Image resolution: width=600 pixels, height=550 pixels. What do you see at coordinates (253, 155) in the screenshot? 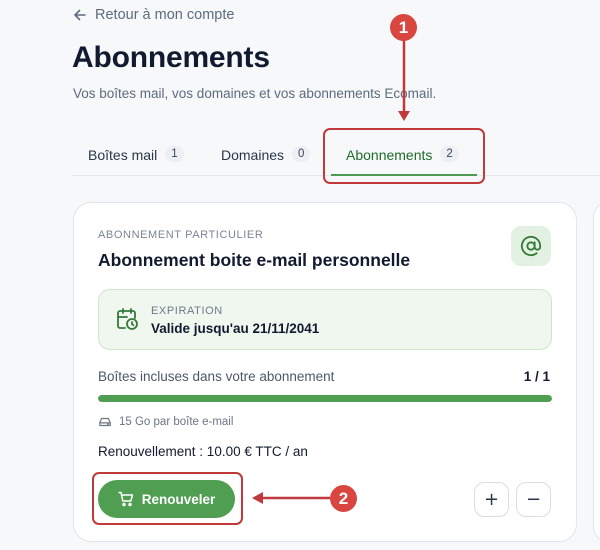
I see `tab-label: Domaines` at bounding box center [253, 155].